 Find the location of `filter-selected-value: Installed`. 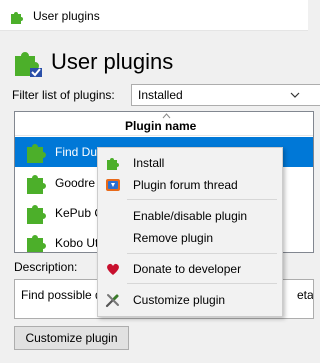

filter-selected-value: Installed is located at coordinates (160, 95).